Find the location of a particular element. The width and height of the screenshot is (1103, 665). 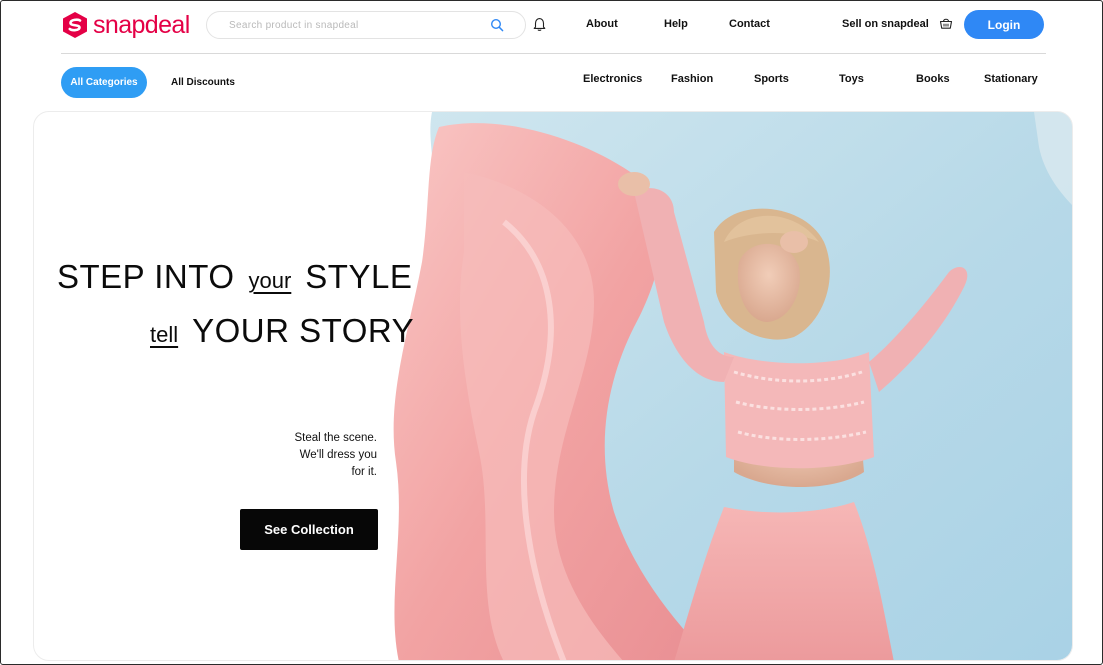

category-stationary: Stationary is located at coordinates (1011, 79).